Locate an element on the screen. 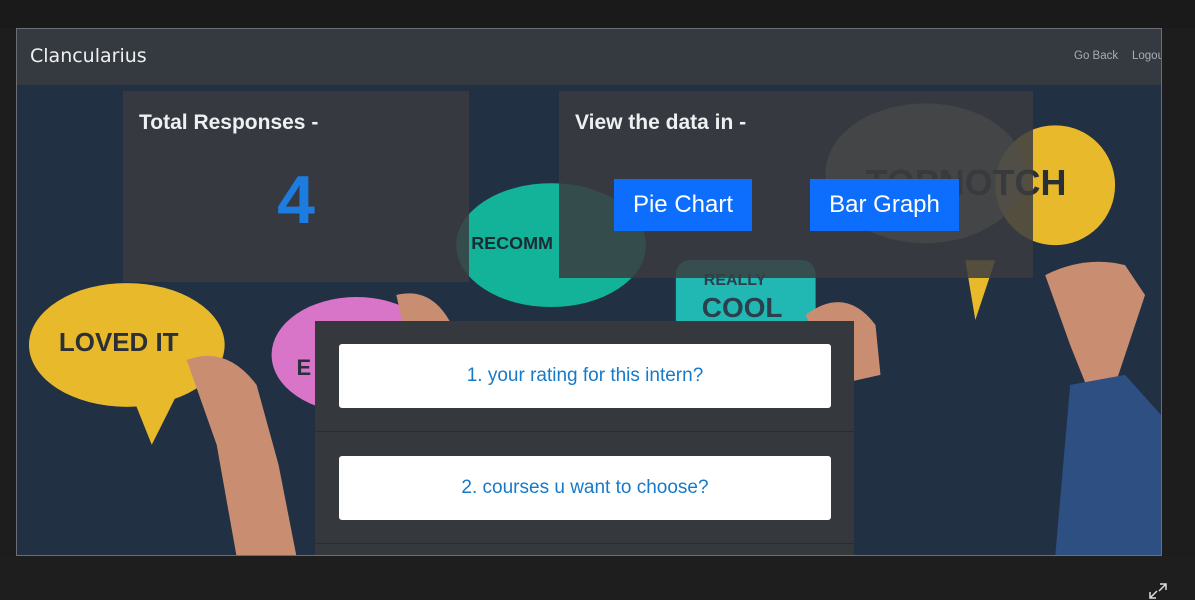  bubble-text-e: E is located at coordinates (304, 367).